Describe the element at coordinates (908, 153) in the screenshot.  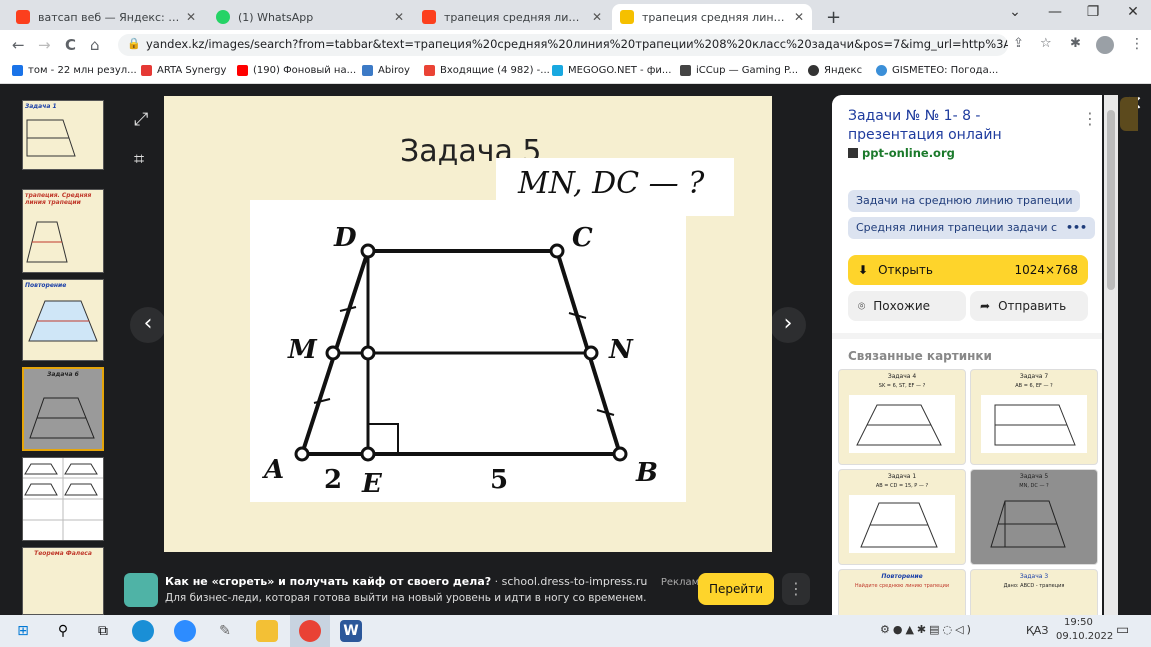
I see `source-text: ppt-online.org` at that location.